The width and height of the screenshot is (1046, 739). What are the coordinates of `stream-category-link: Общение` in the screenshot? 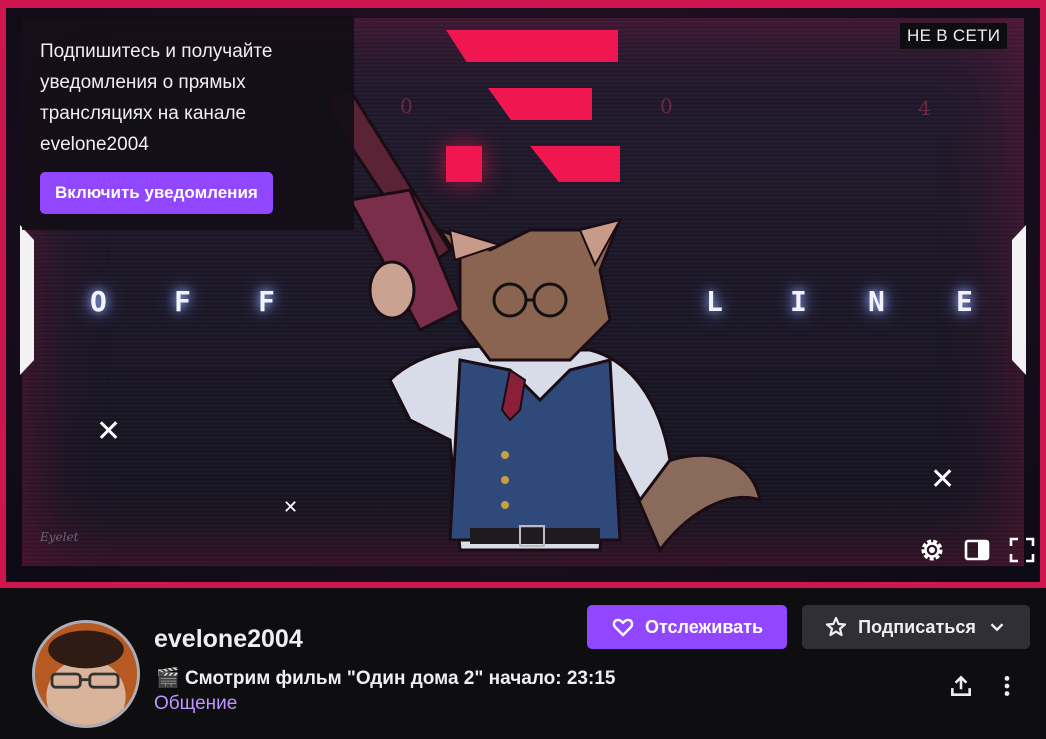 It's located at (195, 704).